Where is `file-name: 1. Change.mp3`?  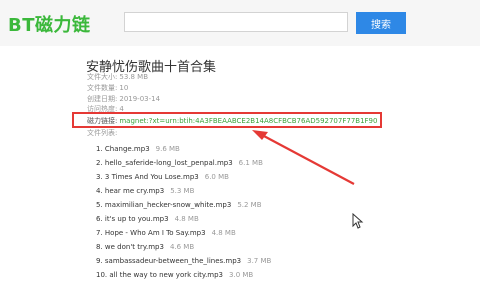 file-name: 1. Change.mp3 is located at coordinates (123, 149).